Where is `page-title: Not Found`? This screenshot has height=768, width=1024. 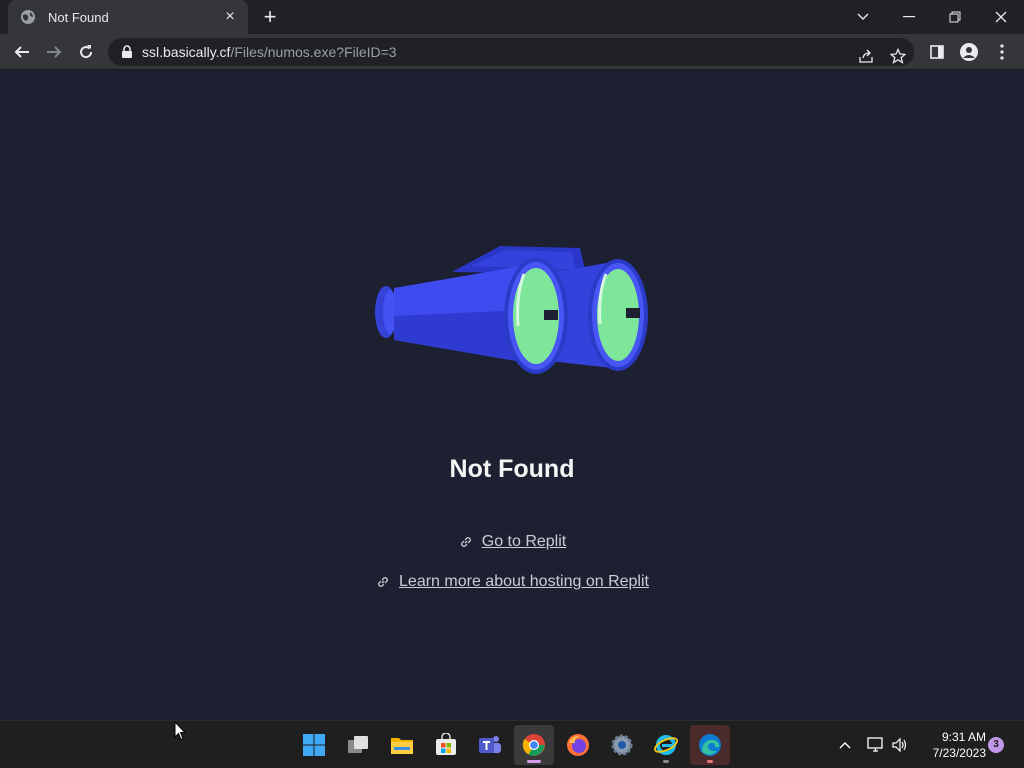
page-title: Not Found is located at coordinates (512, 469).